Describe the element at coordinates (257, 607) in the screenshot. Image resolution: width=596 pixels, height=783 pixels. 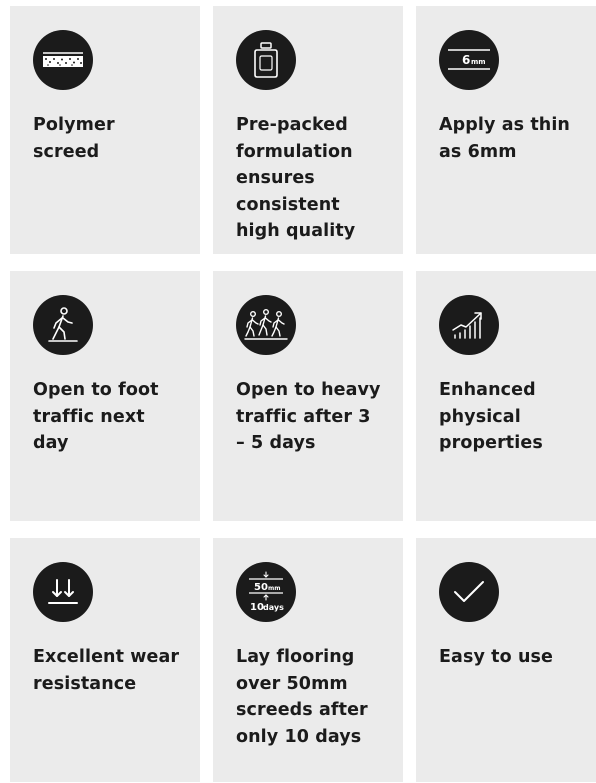
I see `days-value: 10` at that location.